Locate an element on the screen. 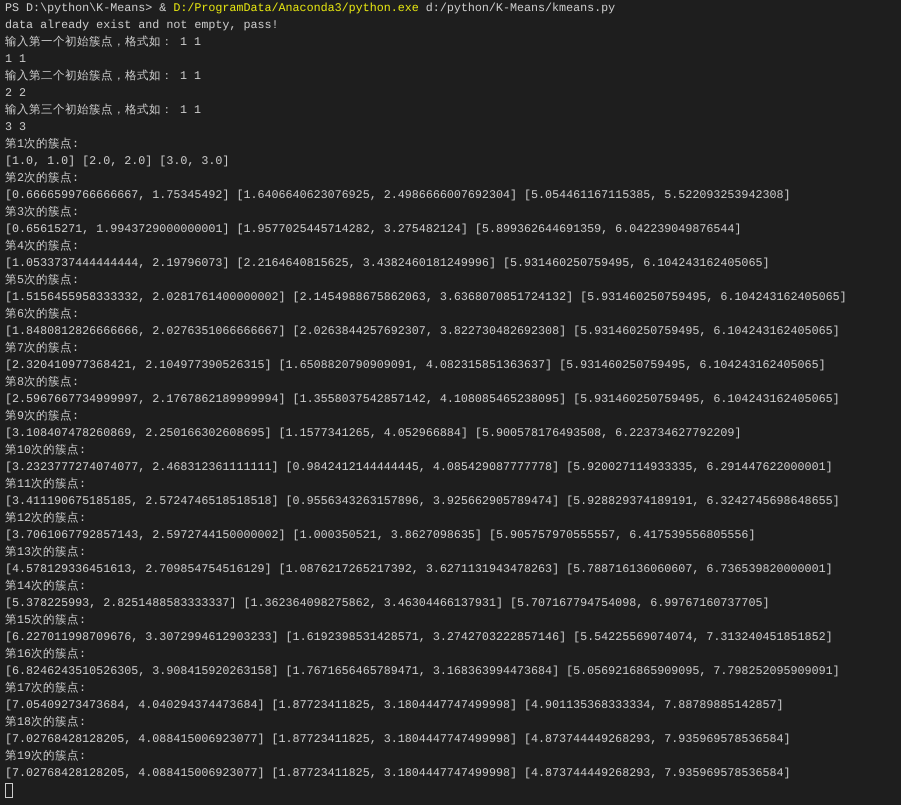 The width and height of the screenshot is (901, 805). output-line: 第2次的簇点: is located at coordinates (42, 178).